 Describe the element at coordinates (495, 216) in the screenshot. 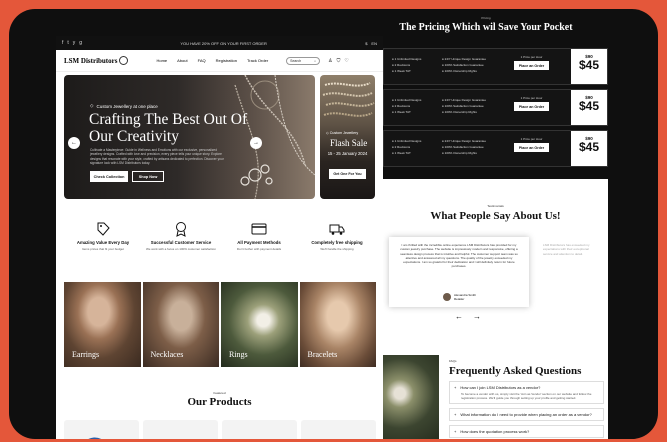

I see `testimonials-title: What People Say About Us!` at that location.